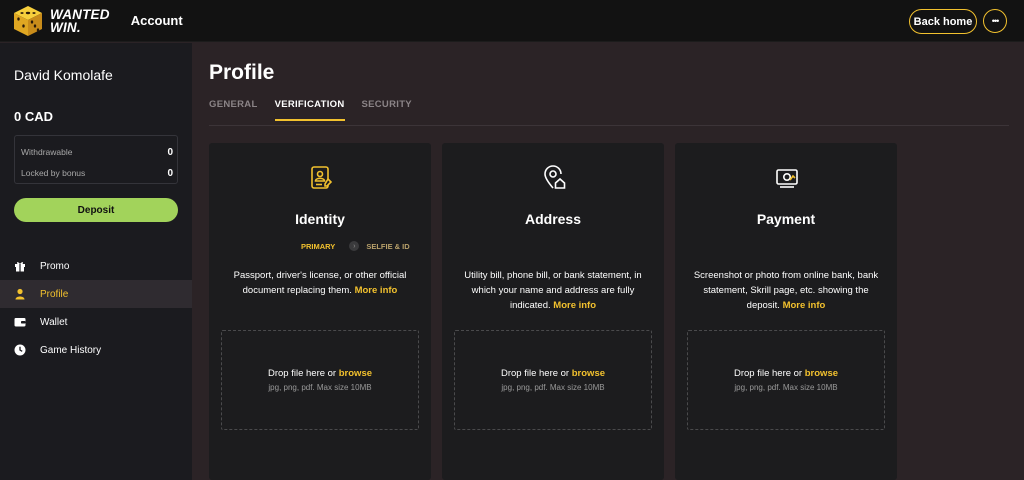 This screenshot has width=1024, height=480. What do you see at coordinates (555, 177) in the screenshot?
I see `location-home-icon` at bounding box center [555, 177].